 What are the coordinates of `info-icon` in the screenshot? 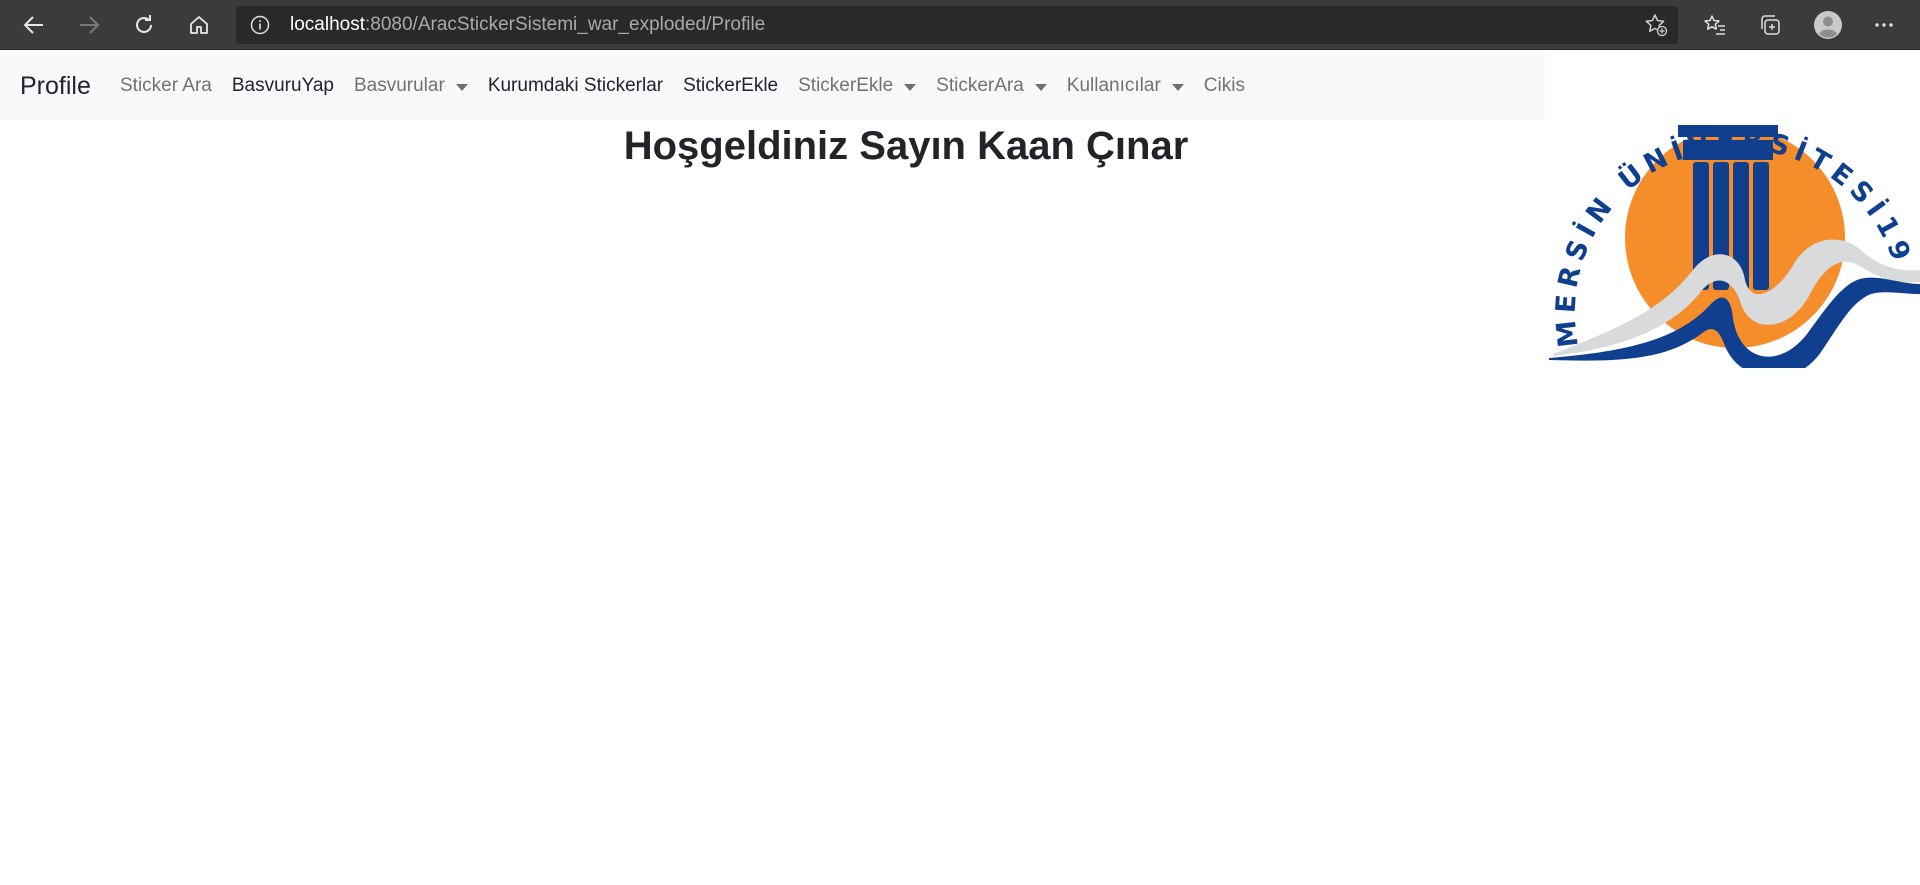 It's located at (260, 25).